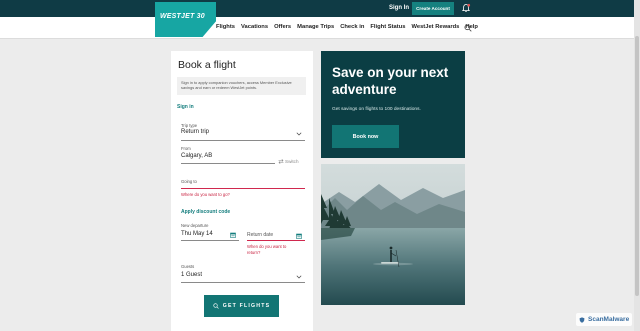 The height and width of the screenshot is (331, 640). Describe the element at coordinates (205, 194) in the screenshot. I see `going-to-error: Where do you want to go?` at that location.